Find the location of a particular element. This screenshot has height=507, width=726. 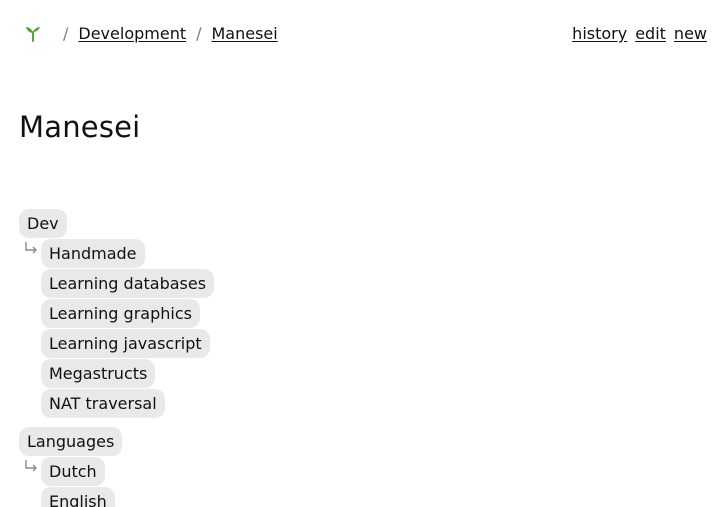

new-link: new is located at coordinates (690, 33).